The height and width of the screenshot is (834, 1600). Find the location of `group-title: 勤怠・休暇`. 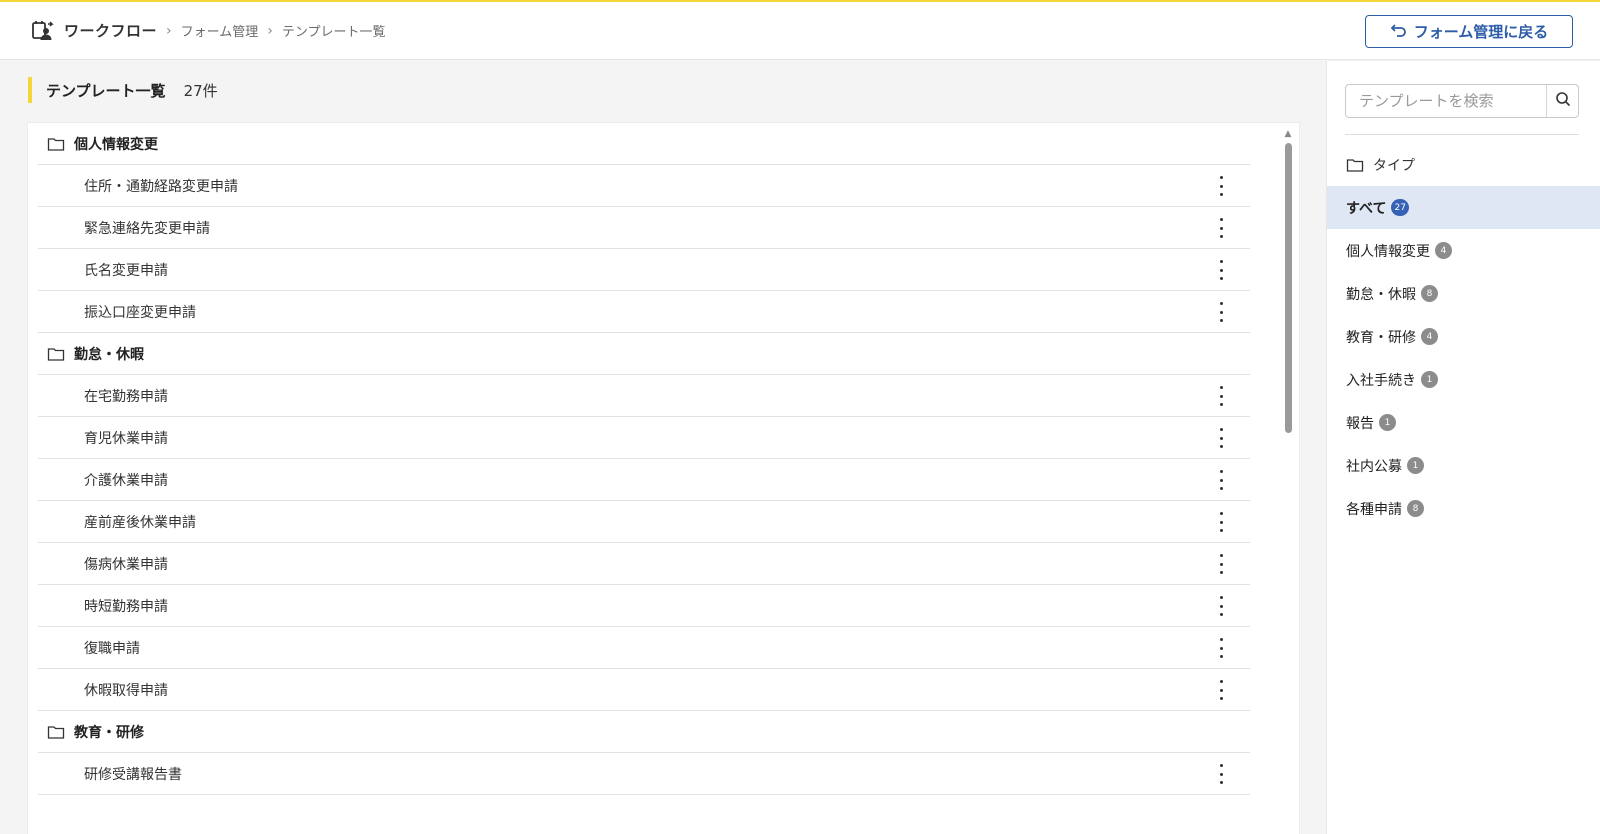

group-title: 勤怠・休暇 is located at coordinates (109, 354).